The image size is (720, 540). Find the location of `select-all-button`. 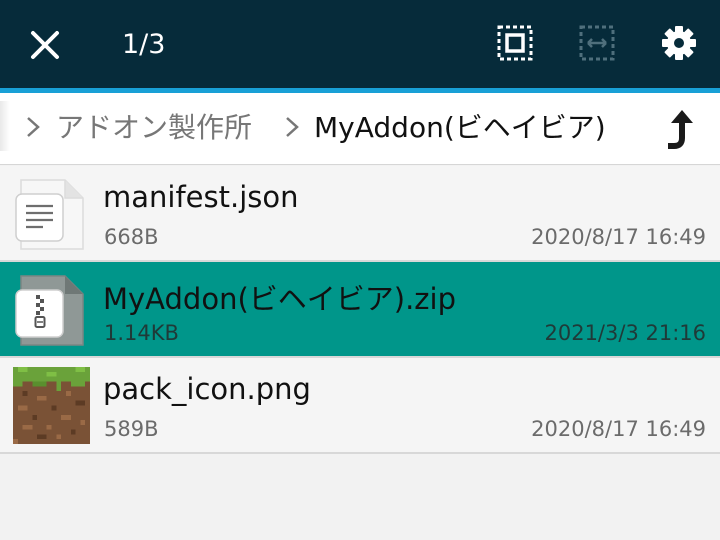

select-all-button is located at coordinates (515, 43).